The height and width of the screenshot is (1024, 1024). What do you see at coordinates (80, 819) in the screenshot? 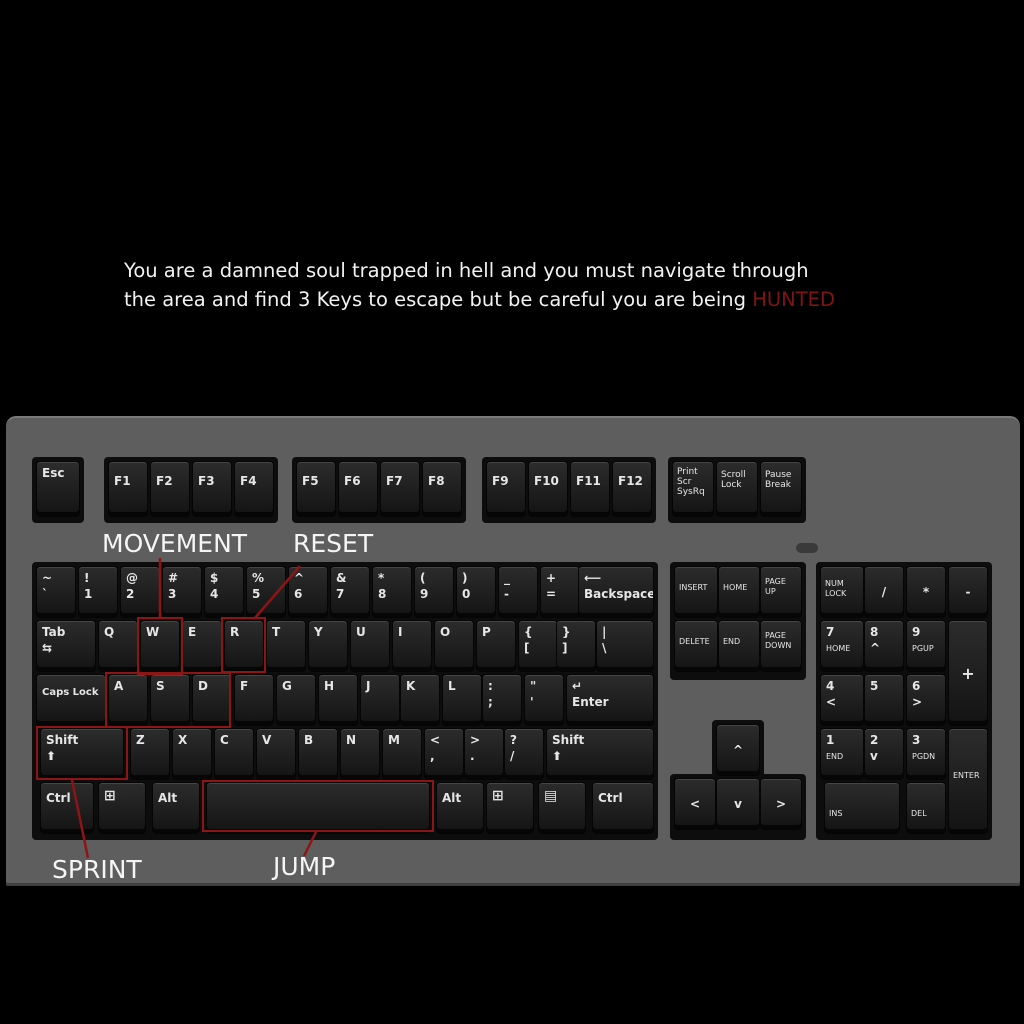
I see `sprint-callout-line` at bounding box center [80, 819].